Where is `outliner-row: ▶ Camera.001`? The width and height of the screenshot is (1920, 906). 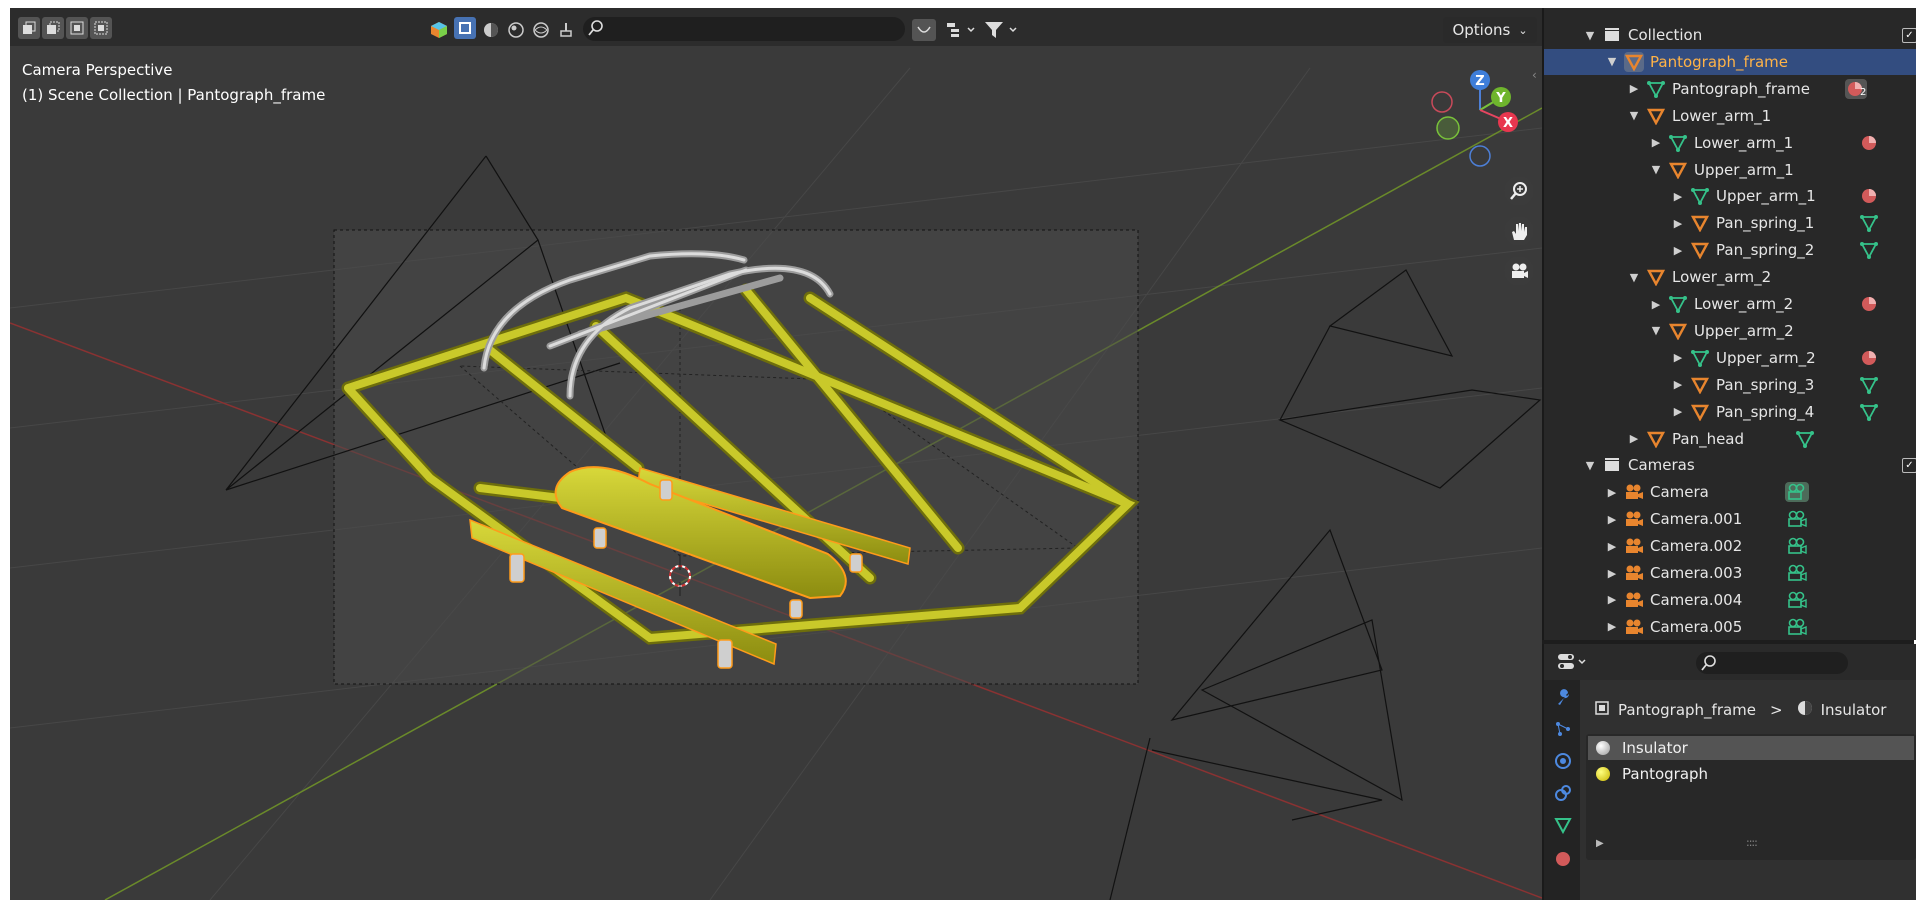 outliner-row: ▶ Camera.001 is located at coordinates (1730, 519).